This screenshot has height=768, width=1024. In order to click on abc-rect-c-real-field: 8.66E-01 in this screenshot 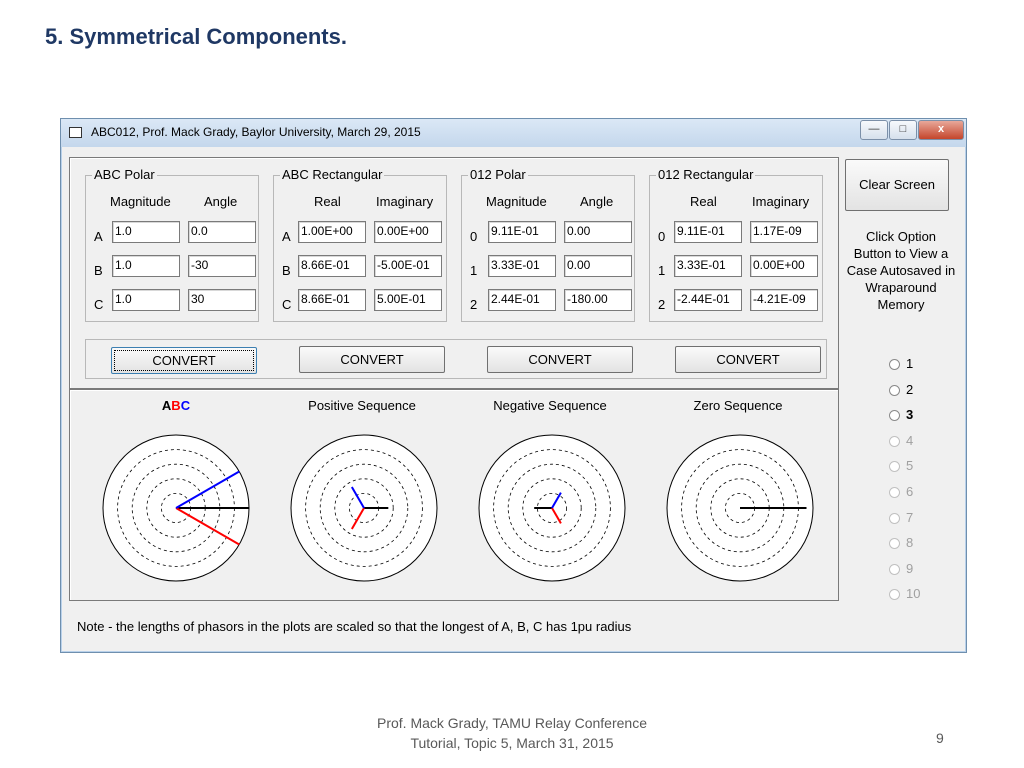, I will do `click(332, 300)`.